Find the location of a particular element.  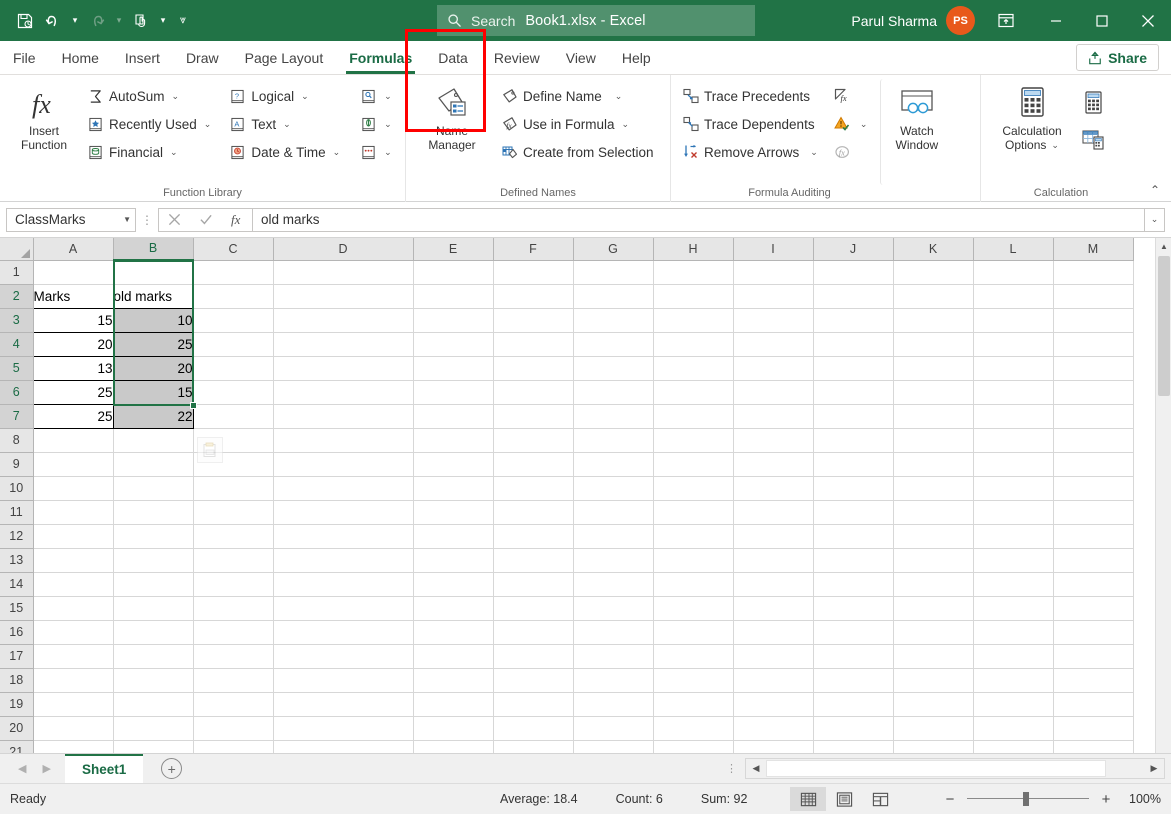

row-header-11: 11 is located at coordinates (17, 512).